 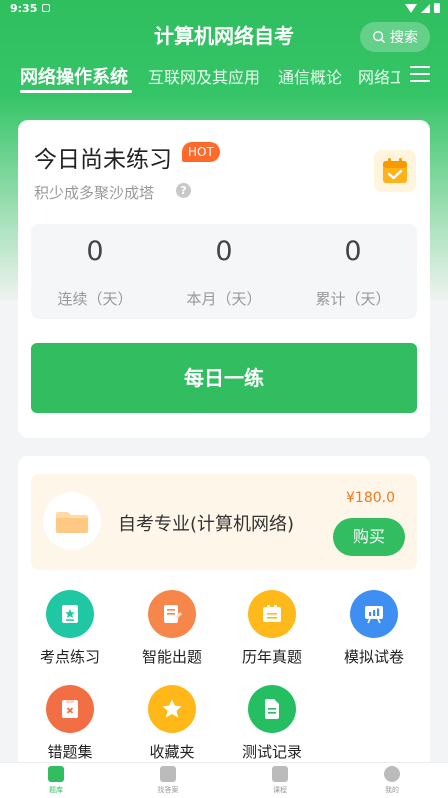 I want to click on product-price: ¥180.0, so click(x=370, y=498).